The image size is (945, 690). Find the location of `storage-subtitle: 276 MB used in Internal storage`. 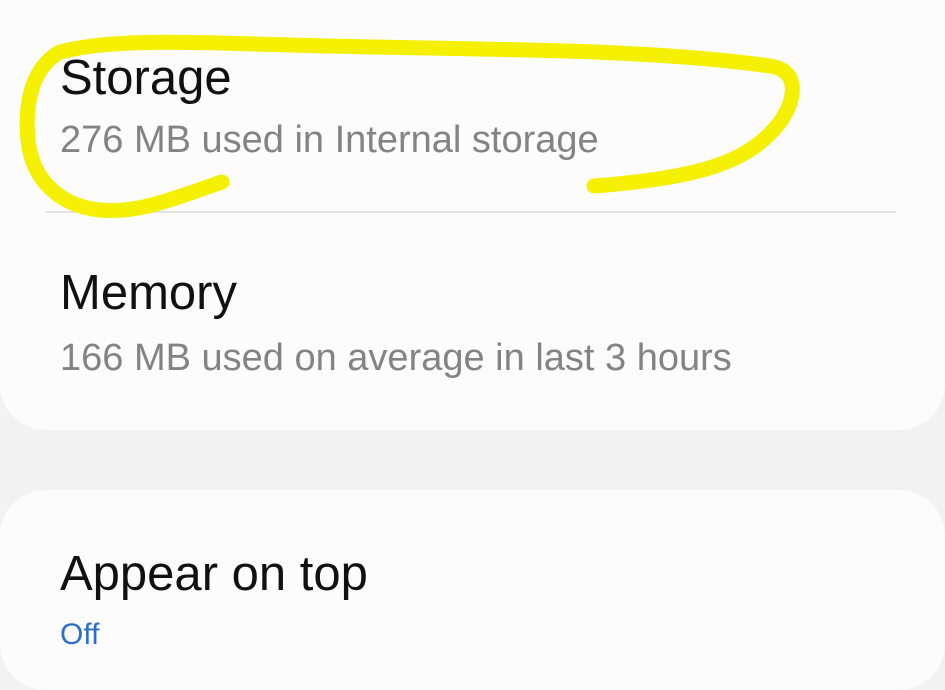

storage-subtitle: 276 MB used in Internal storage is located at coordinates (329, 140).